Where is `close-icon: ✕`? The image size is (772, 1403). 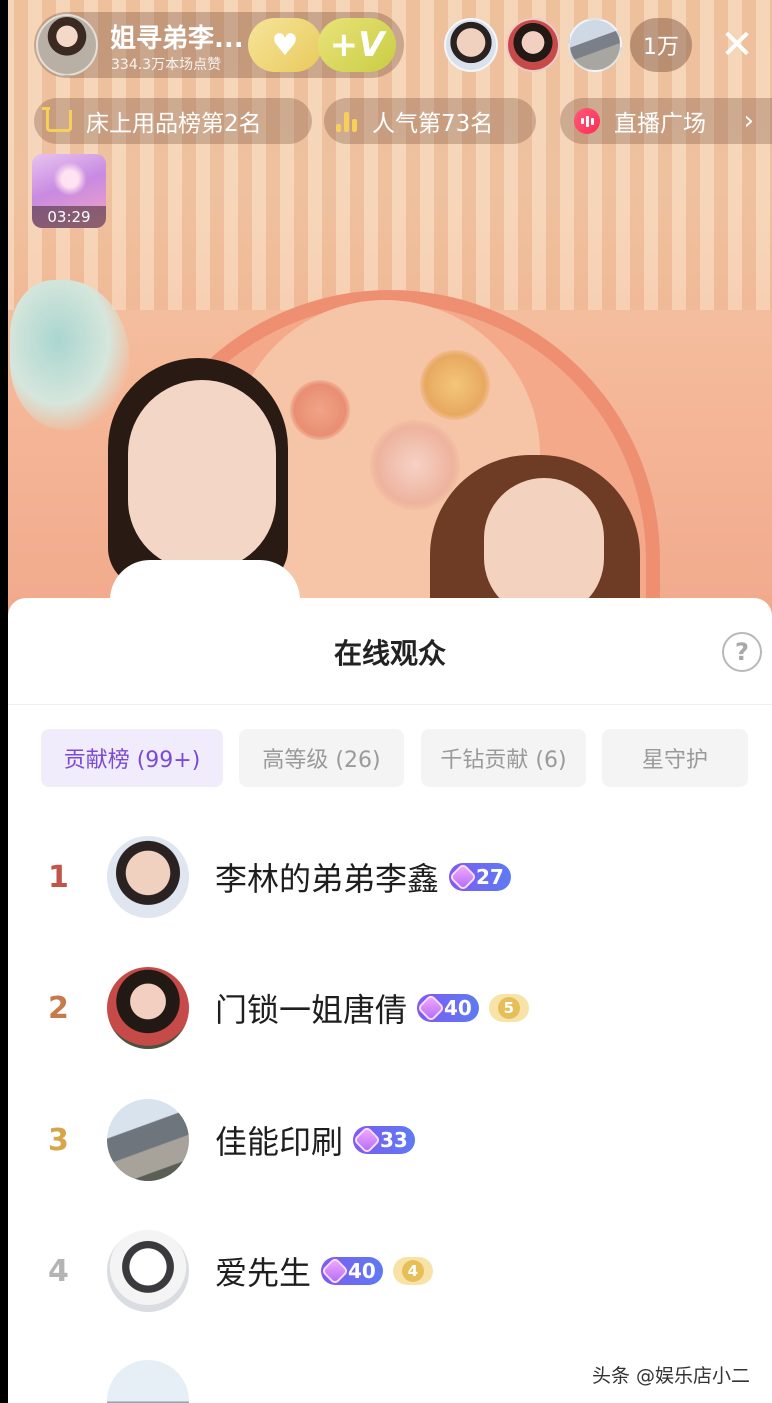
close-icon: ✕ is located at coordinates (737, 45).